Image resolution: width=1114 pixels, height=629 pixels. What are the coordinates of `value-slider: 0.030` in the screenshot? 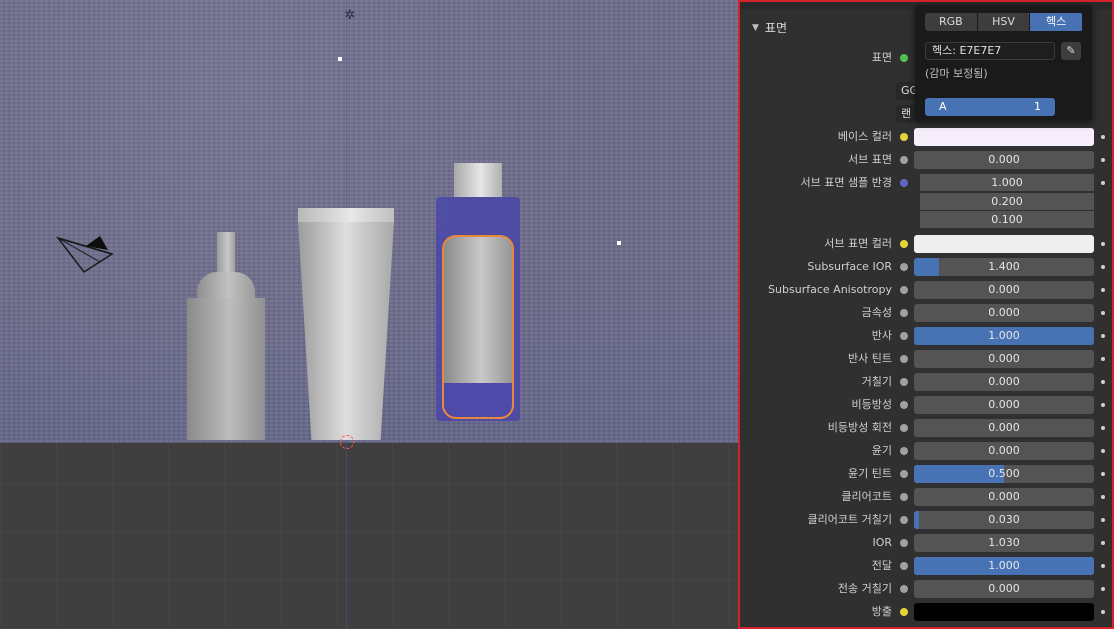 It's located at (1004, 520).